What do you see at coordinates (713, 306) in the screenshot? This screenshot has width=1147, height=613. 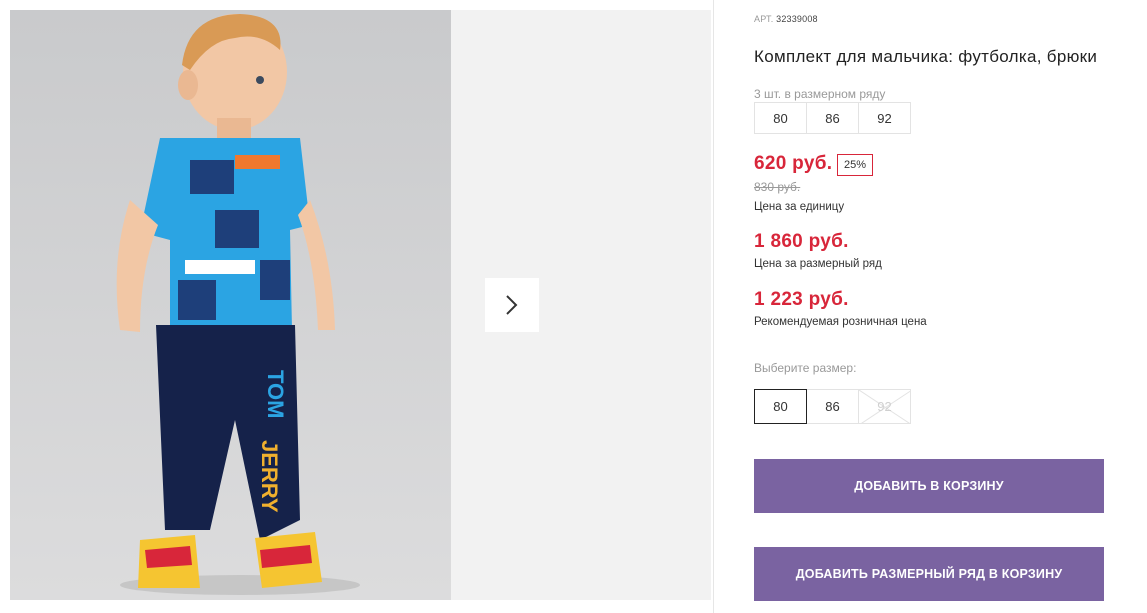 I see `column-divider` at bounding box center [713, 306].